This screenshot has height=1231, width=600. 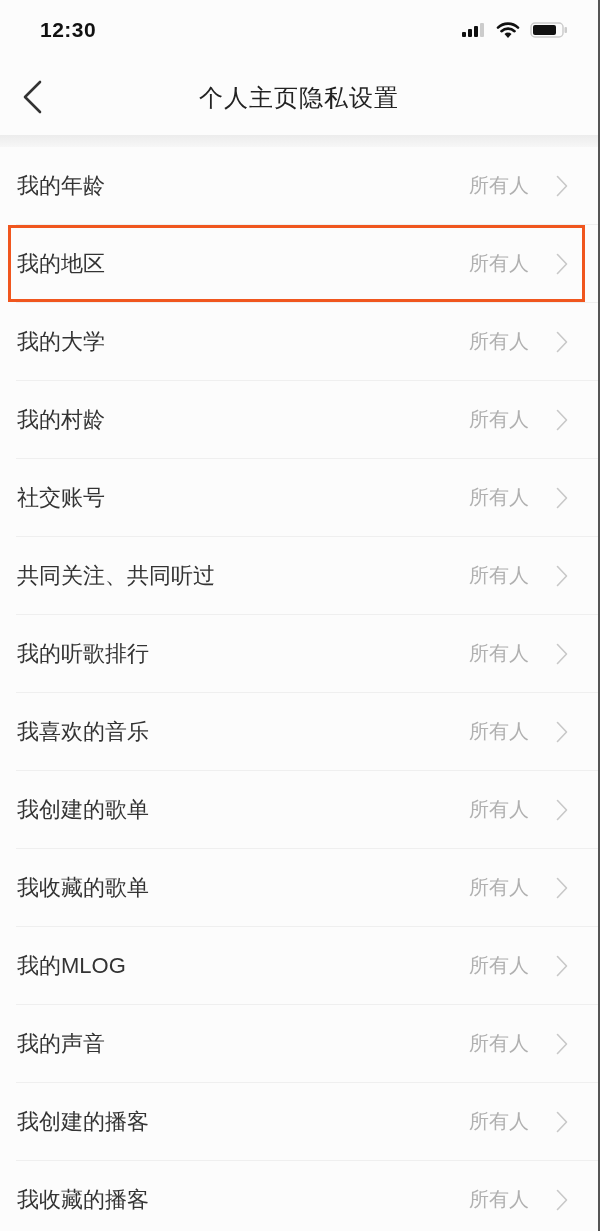 What do you see at coordinates (296, 1043) in the screenshot?
I see `privacy-setting-row: 我的声音 所有人` at bounding box center [296, 1043].